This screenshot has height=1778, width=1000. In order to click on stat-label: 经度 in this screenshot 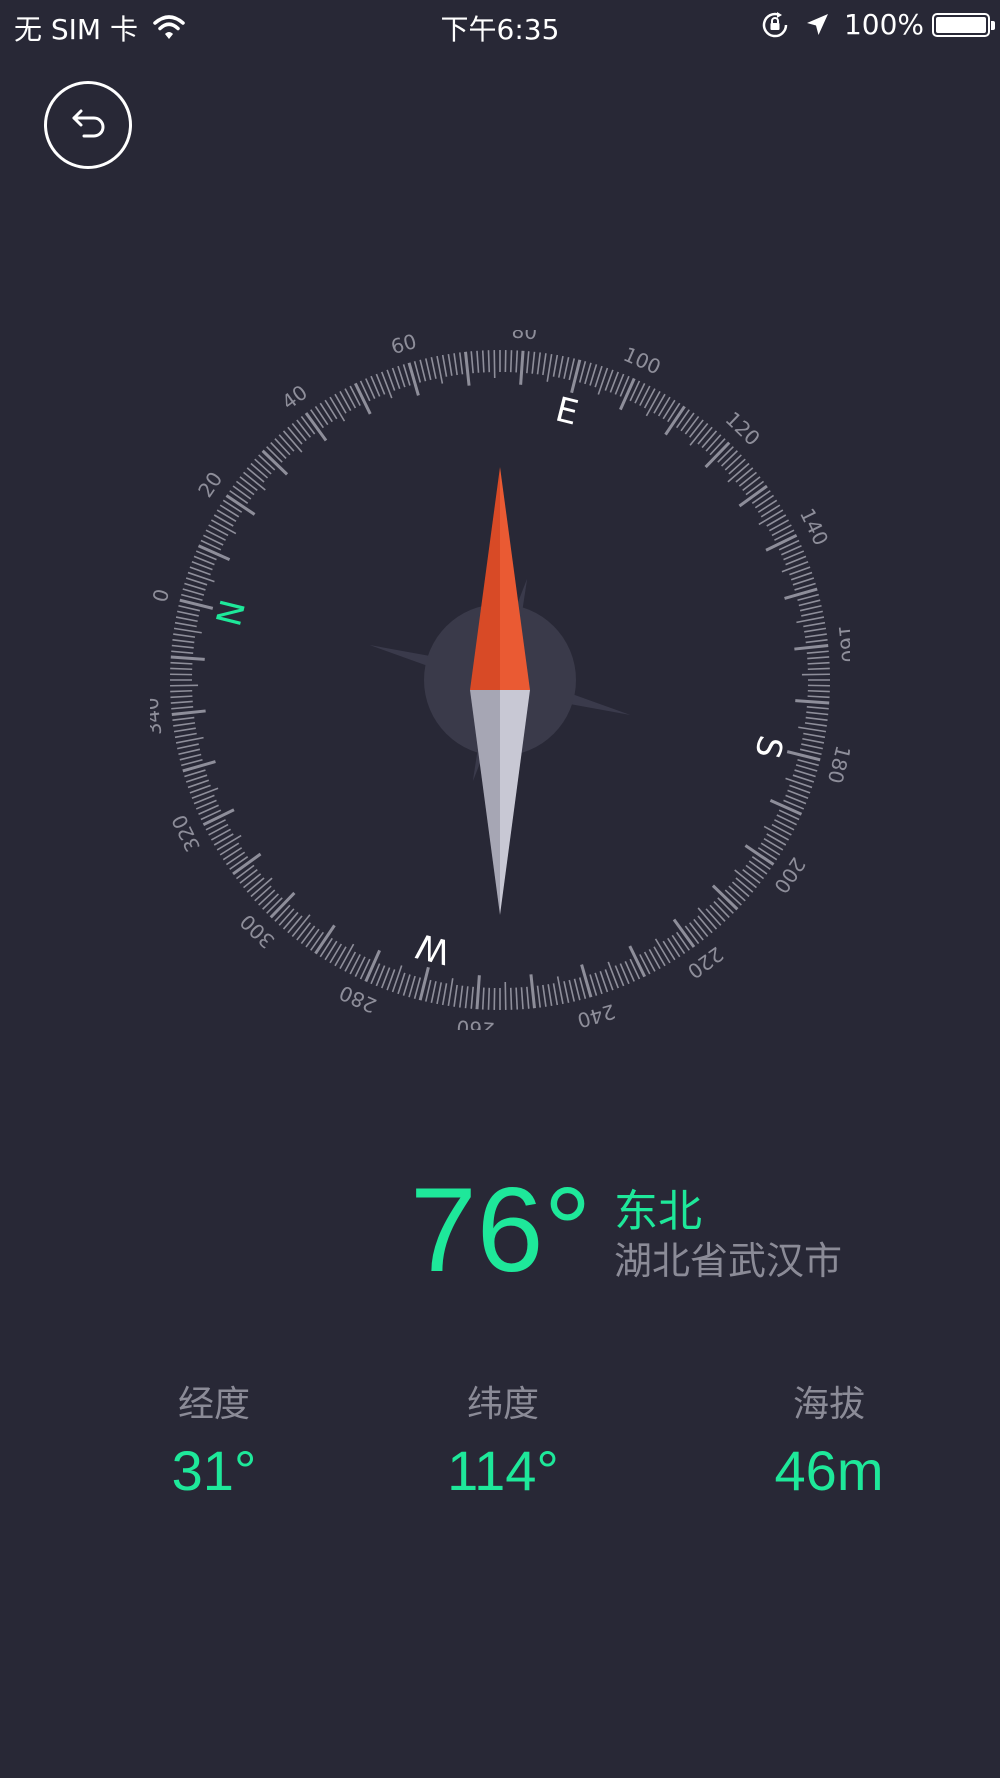, I will do `click(213, 1404)`.